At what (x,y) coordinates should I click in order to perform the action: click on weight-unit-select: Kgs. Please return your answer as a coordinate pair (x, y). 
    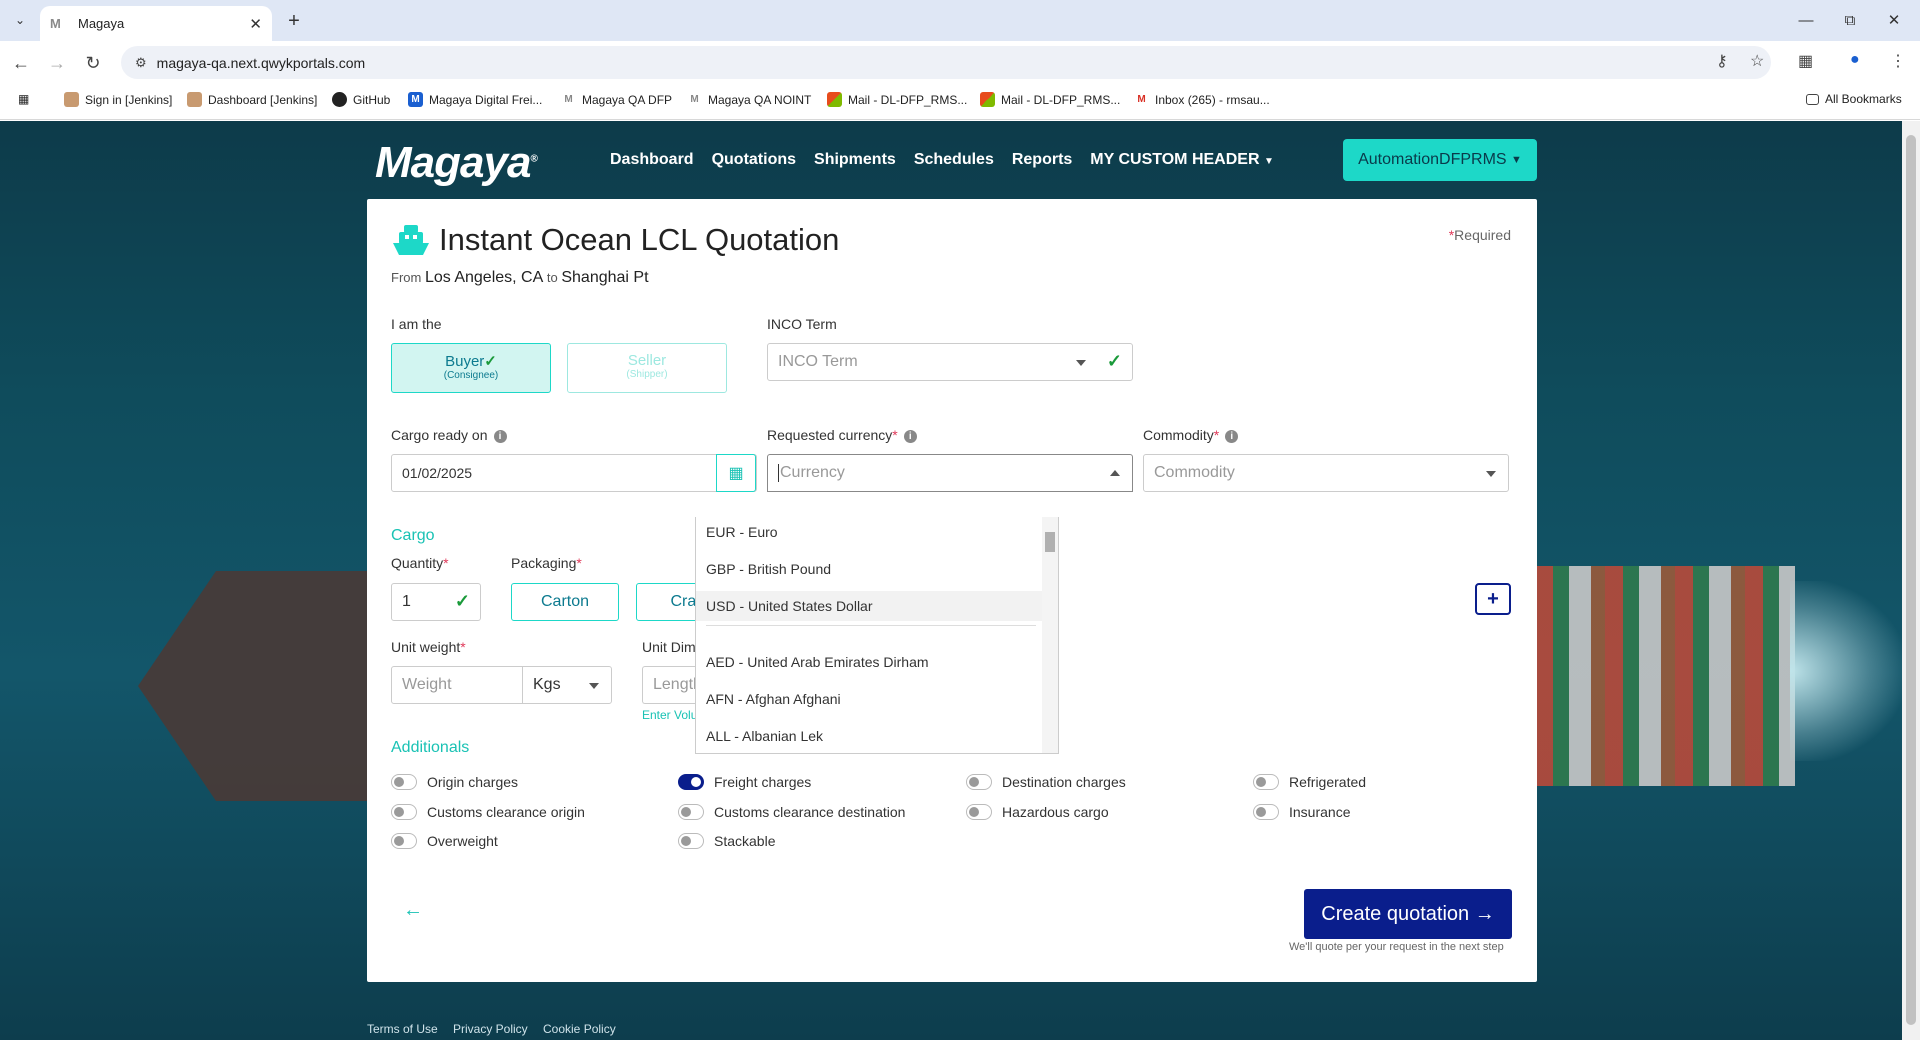
    Looking at the image, I should click on (567, 685).